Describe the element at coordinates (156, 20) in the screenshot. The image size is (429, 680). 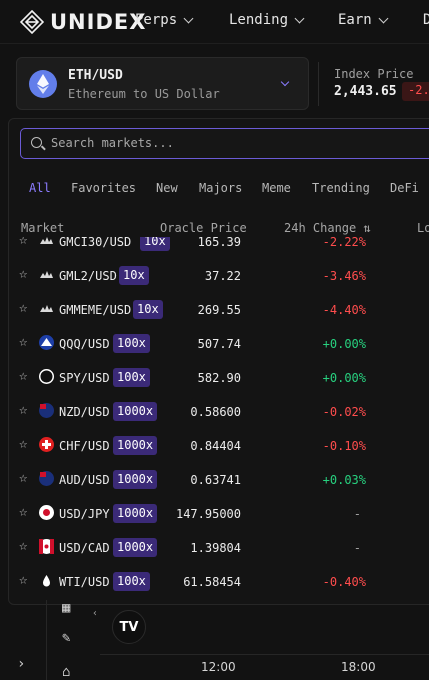
I see `nav-perps-label: Perps` at that location.